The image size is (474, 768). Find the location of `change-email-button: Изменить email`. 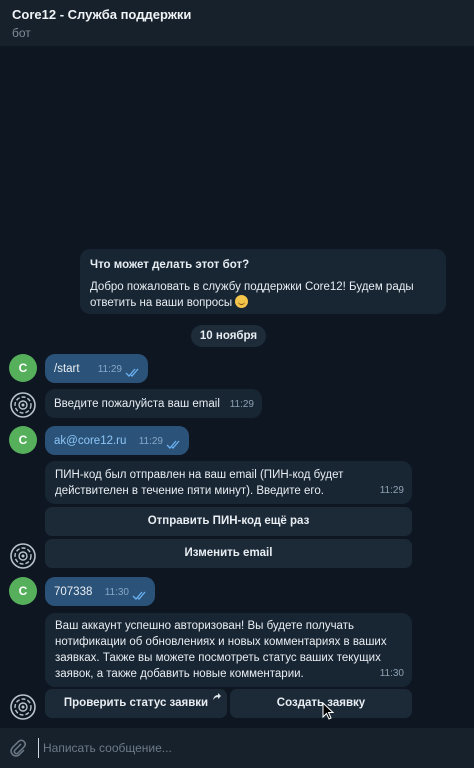

change-email-button: Изменить email is located at coordinates (228, 553).